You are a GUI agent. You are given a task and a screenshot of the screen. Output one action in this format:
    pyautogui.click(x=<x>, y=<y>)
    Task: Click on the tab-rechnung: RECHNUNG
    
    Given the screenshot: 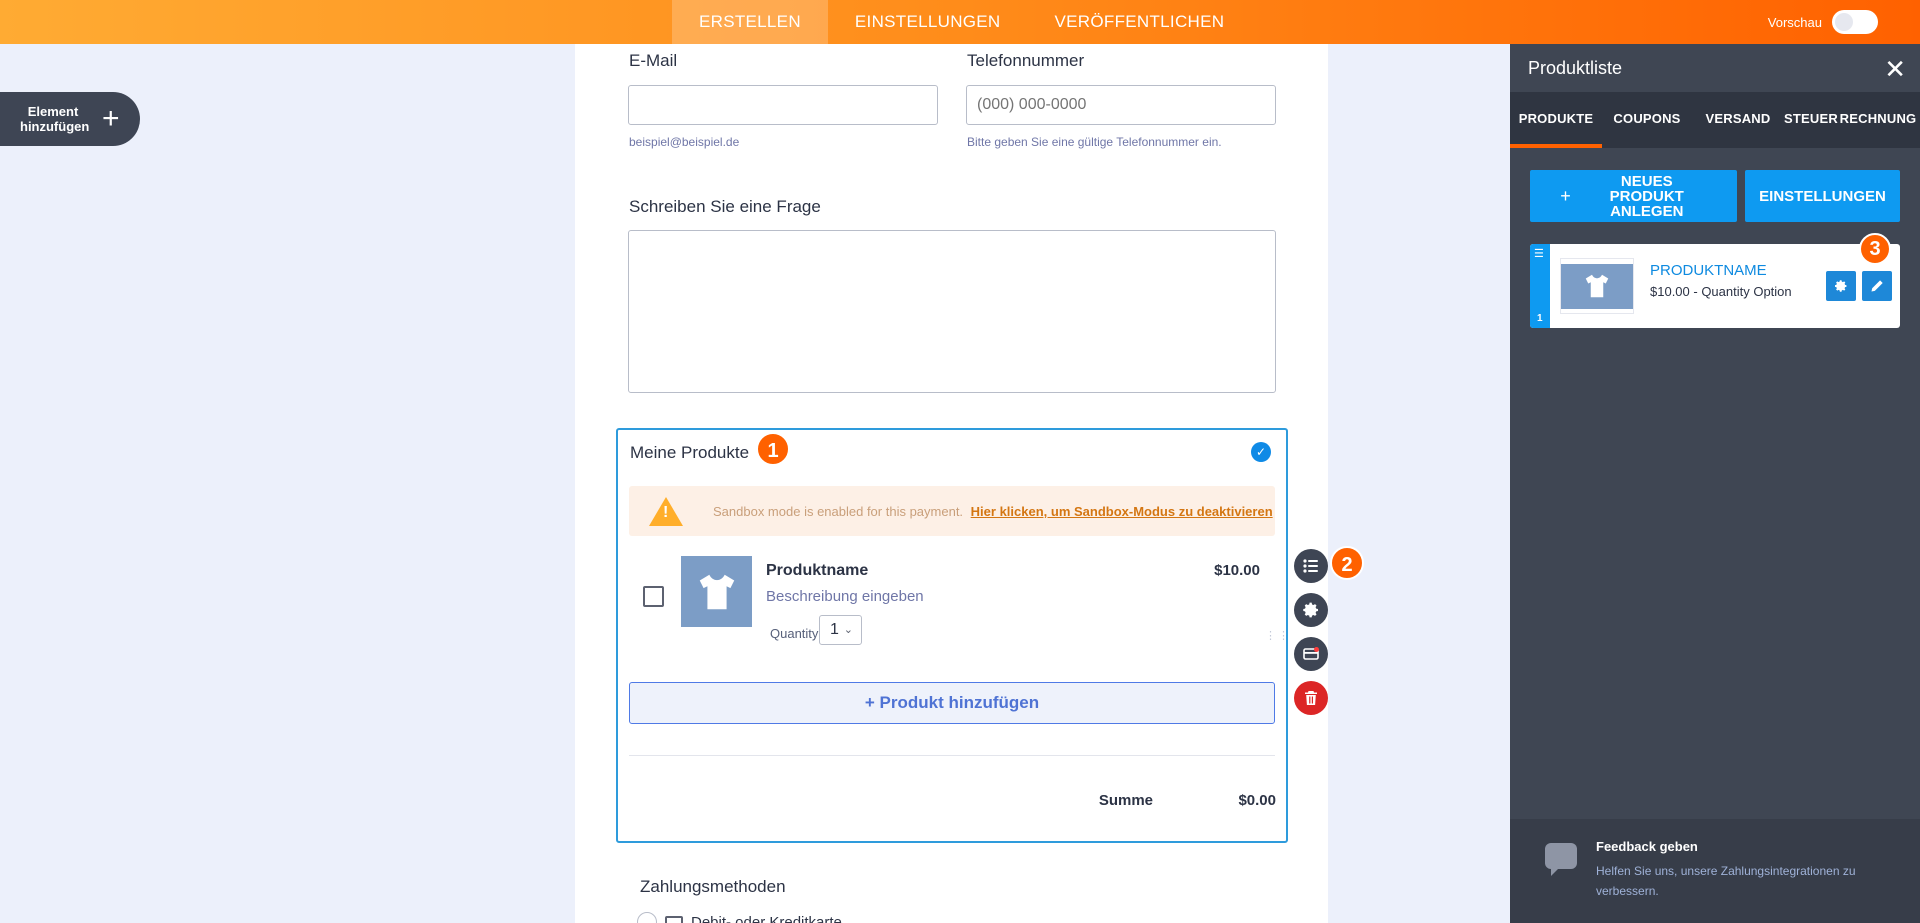 What is the action you would take?
    pyautogui.click(x=1878, y=120)
    